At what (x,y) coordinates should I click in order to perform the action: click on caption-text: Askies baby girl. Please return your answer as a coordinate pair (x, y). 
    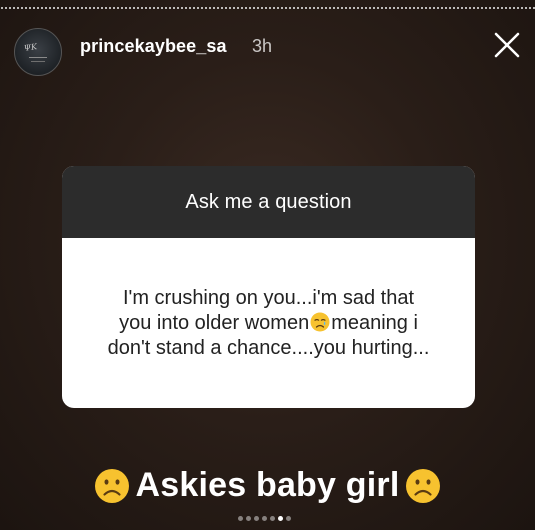
    Looking at the image, I should click on (267, 485).